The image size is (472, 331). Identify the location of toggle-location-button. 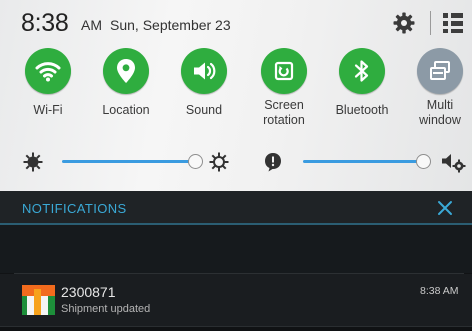
(126, 71).